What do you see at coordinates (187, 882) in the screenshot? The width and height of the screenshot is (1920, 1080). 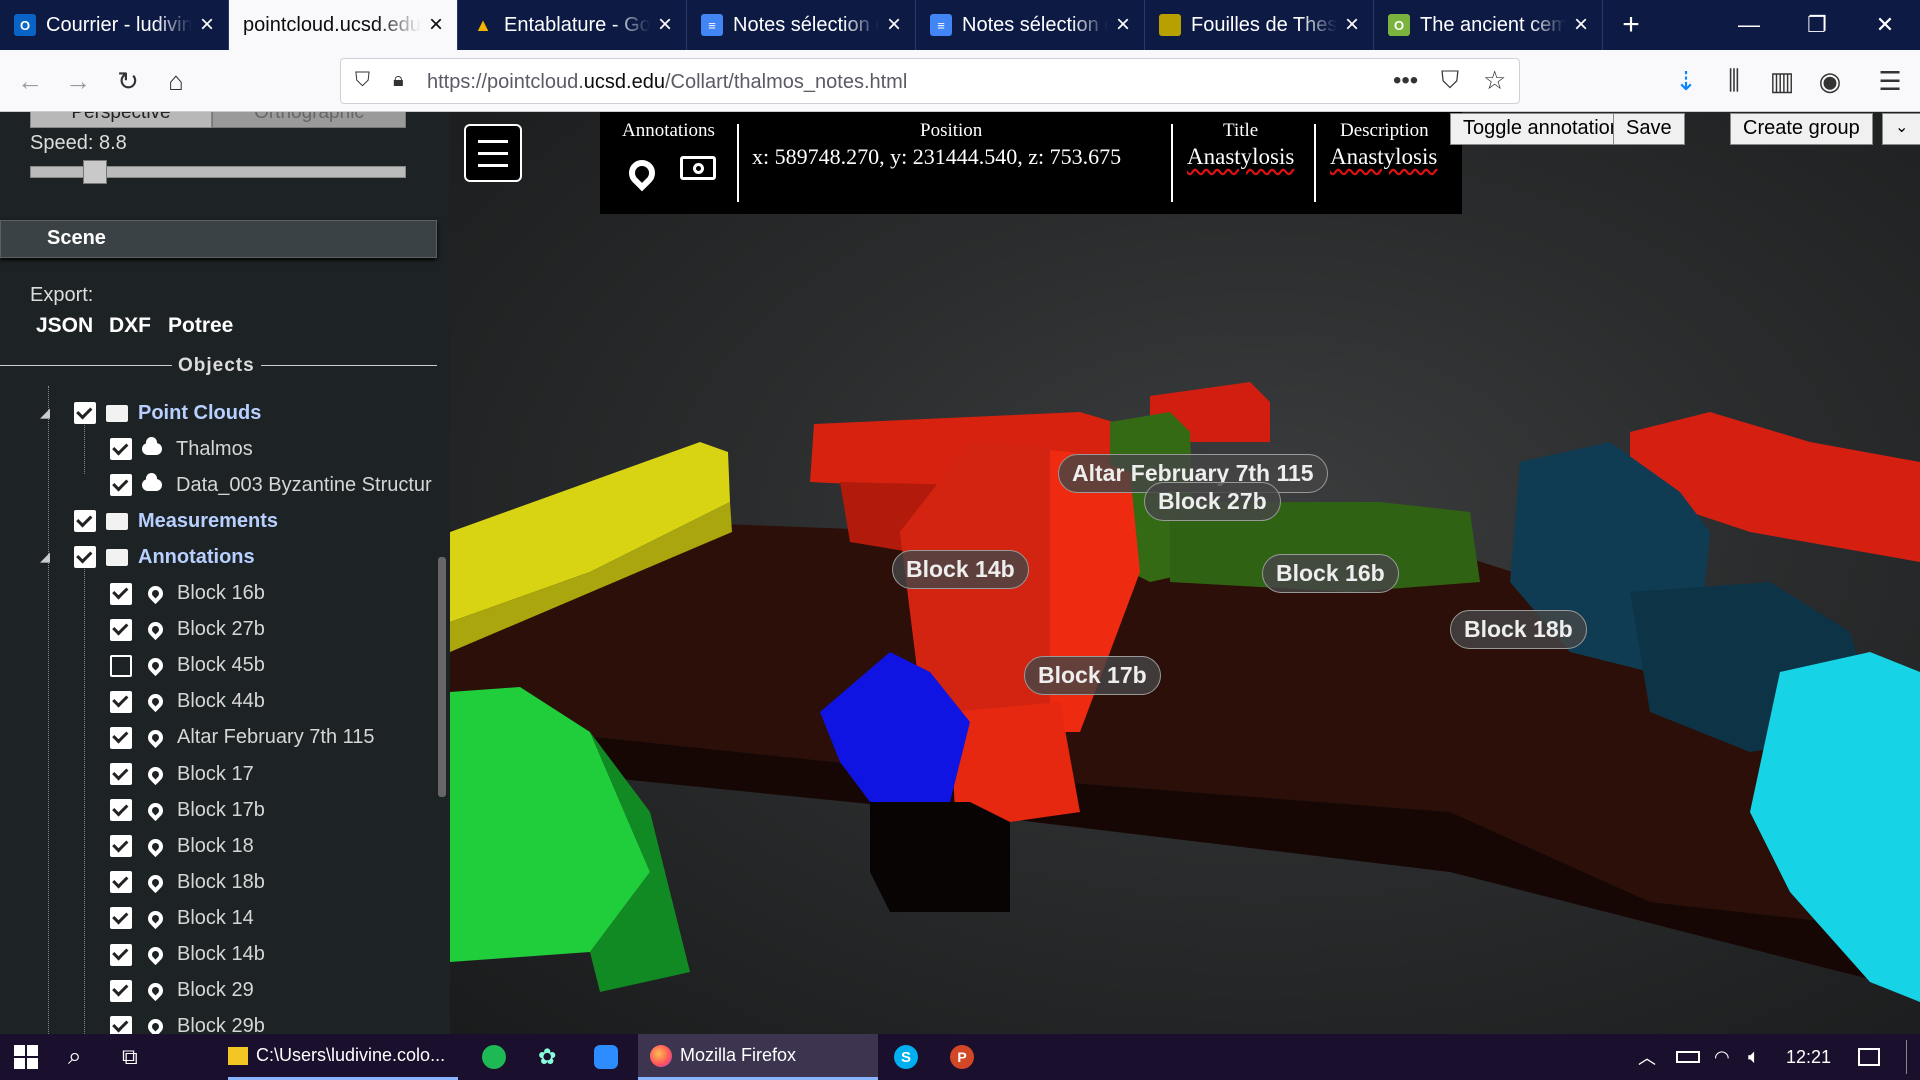 I see `tree-item: Block 18b` at bounding box center [187, 882].